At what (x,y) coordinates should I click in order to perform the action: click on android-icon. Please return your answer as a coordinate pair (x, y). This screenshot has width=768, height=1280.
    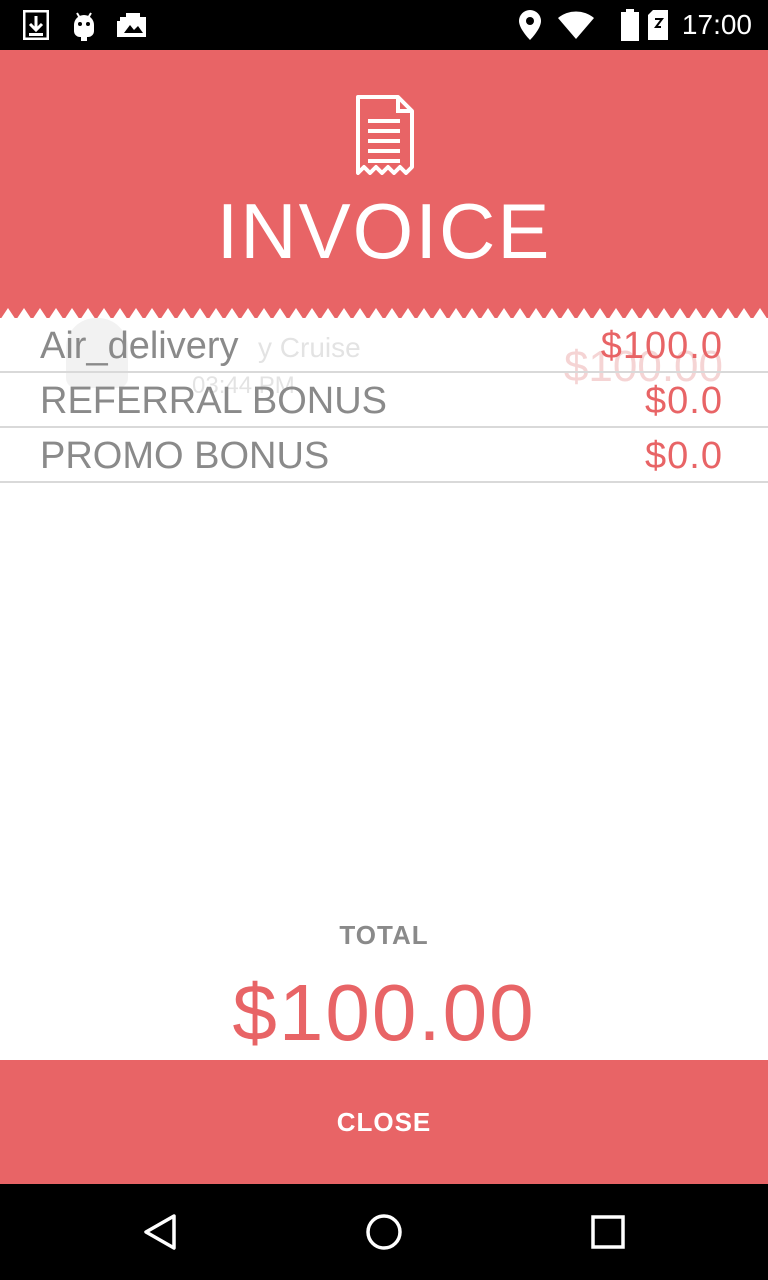
    Looking at the image, I should click on (84, 25).